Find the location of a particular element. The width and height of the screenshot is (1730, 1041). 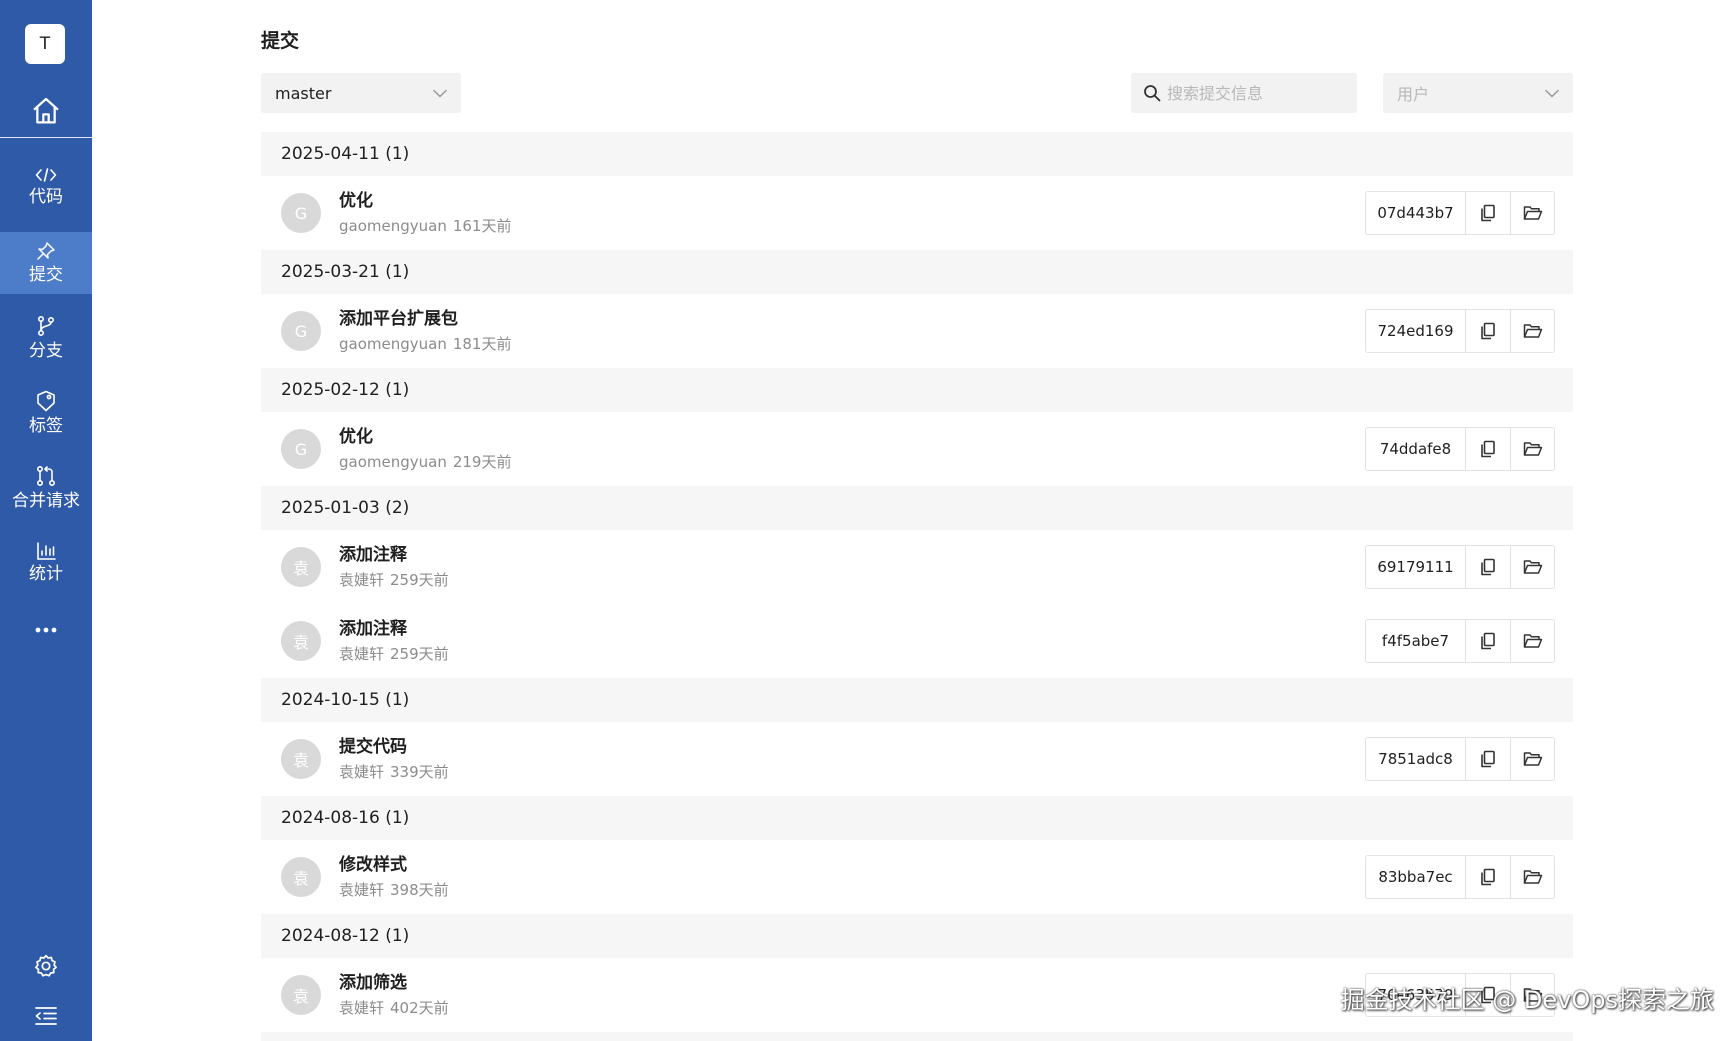

commit-actions: 83bba7ec is located at coordinates (1460, 877).